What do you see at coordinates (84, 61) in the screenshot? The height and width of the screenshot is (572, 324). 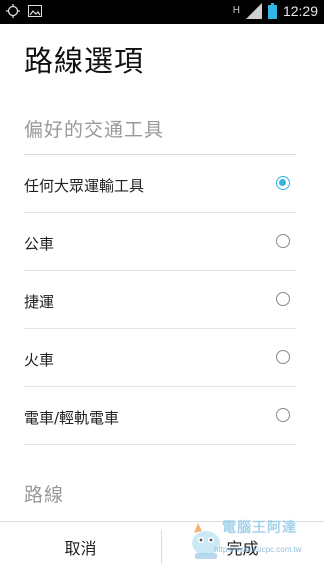 I see `dialog-title: 路線選項` at bounding box center [84, 61].